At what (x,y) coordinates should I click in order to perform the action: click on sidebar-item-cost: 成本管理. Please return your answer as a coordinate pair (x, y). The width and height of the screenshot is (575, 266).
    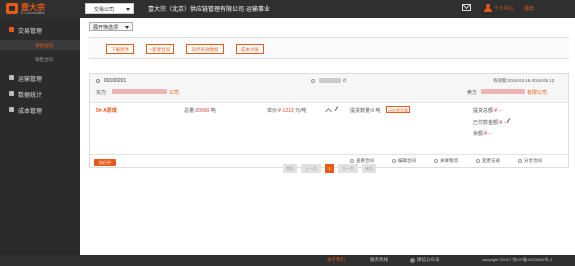
    Looking at the image, I should click on (40, 109).